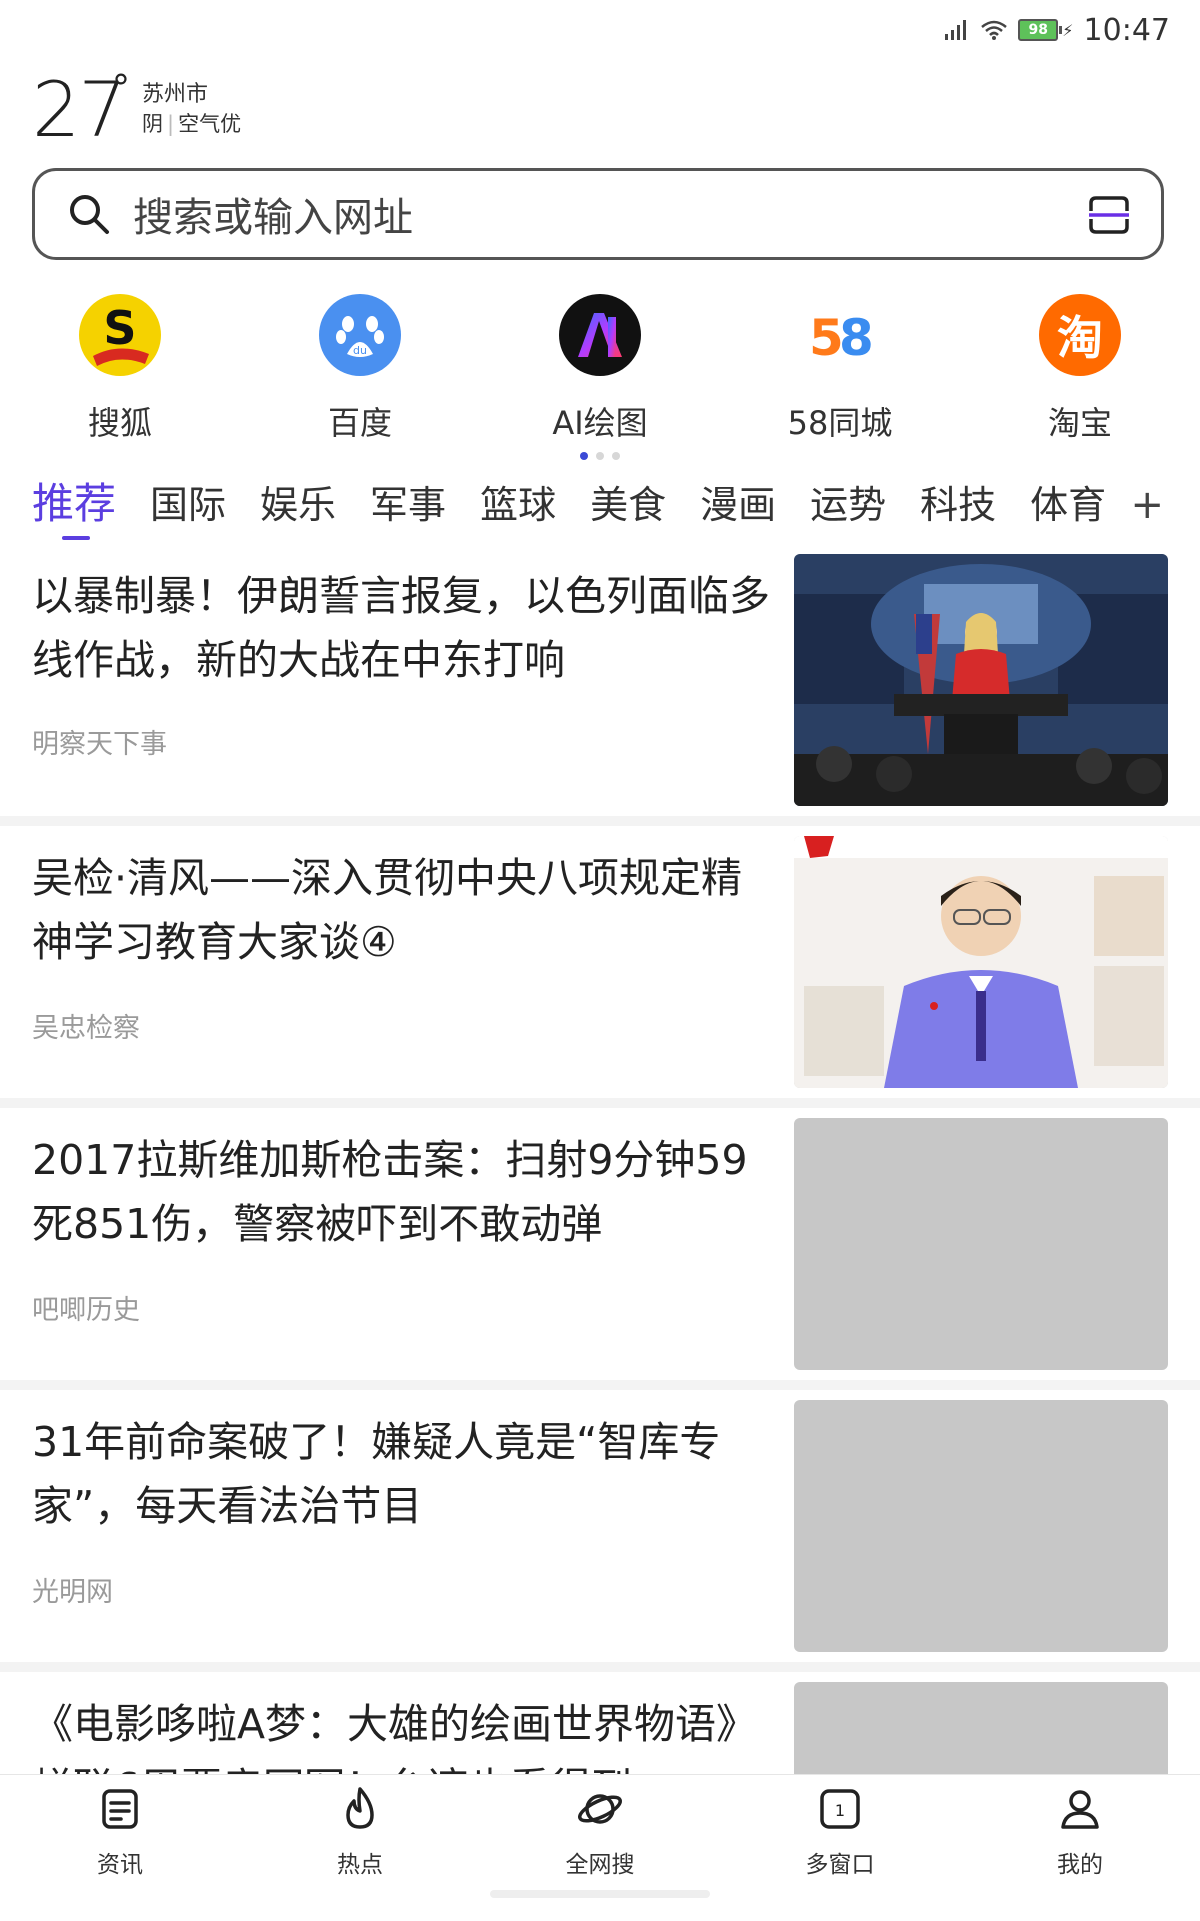 The height and width of the screenshot is (1921, 1200). What do you see at coordinates (273, 214) in the screenshot?
I see `search-input: 搜索或输入网址` at bounding box center [273, 214].